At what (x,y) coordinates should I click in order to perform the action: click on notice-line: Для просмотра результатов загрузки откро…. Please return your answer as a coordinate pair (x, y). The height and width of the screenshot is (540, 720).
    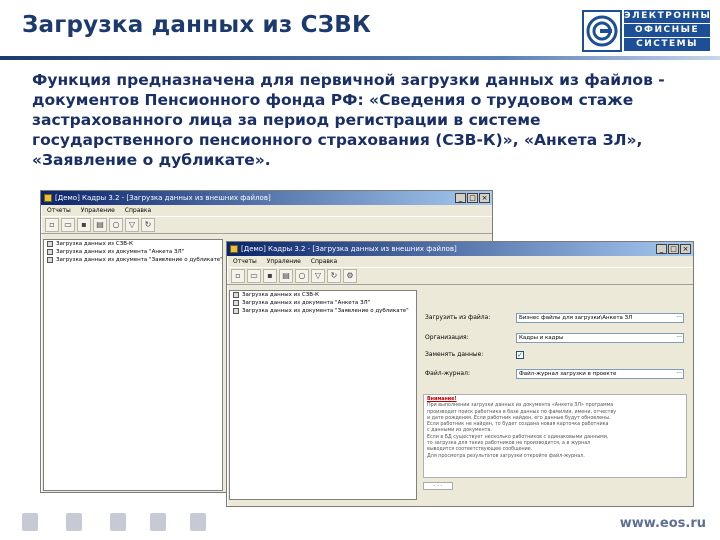
    Looking at the image, I should click on (506, 456).